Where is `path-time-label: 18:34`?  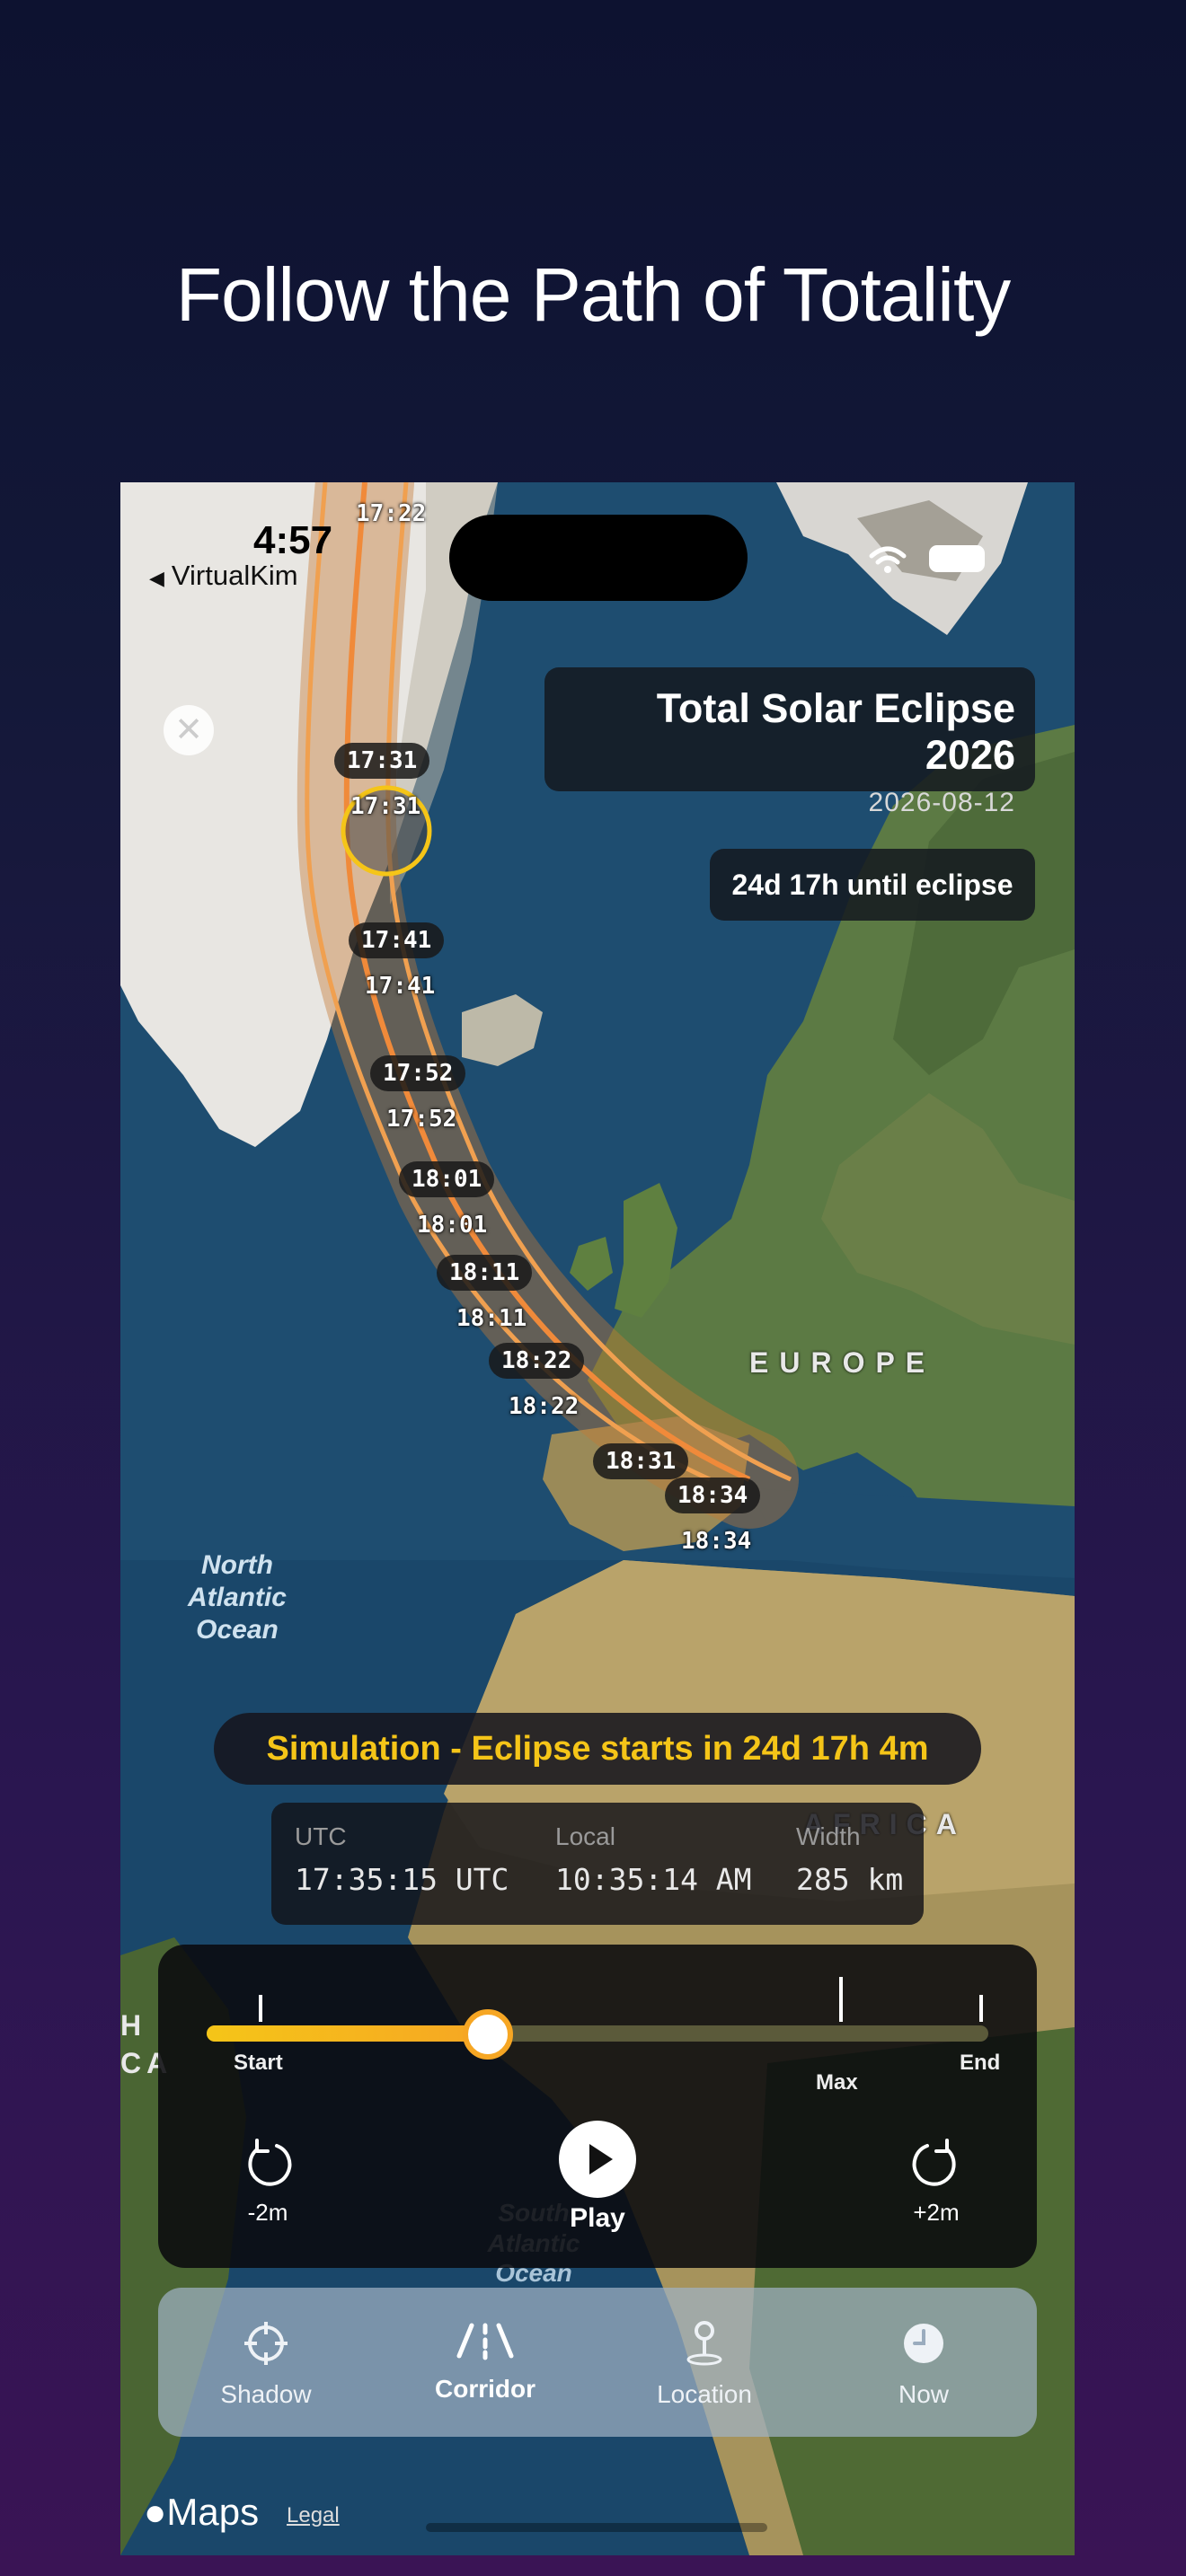 path-time-label: 18:34 is located at coordinates (716, 1541).